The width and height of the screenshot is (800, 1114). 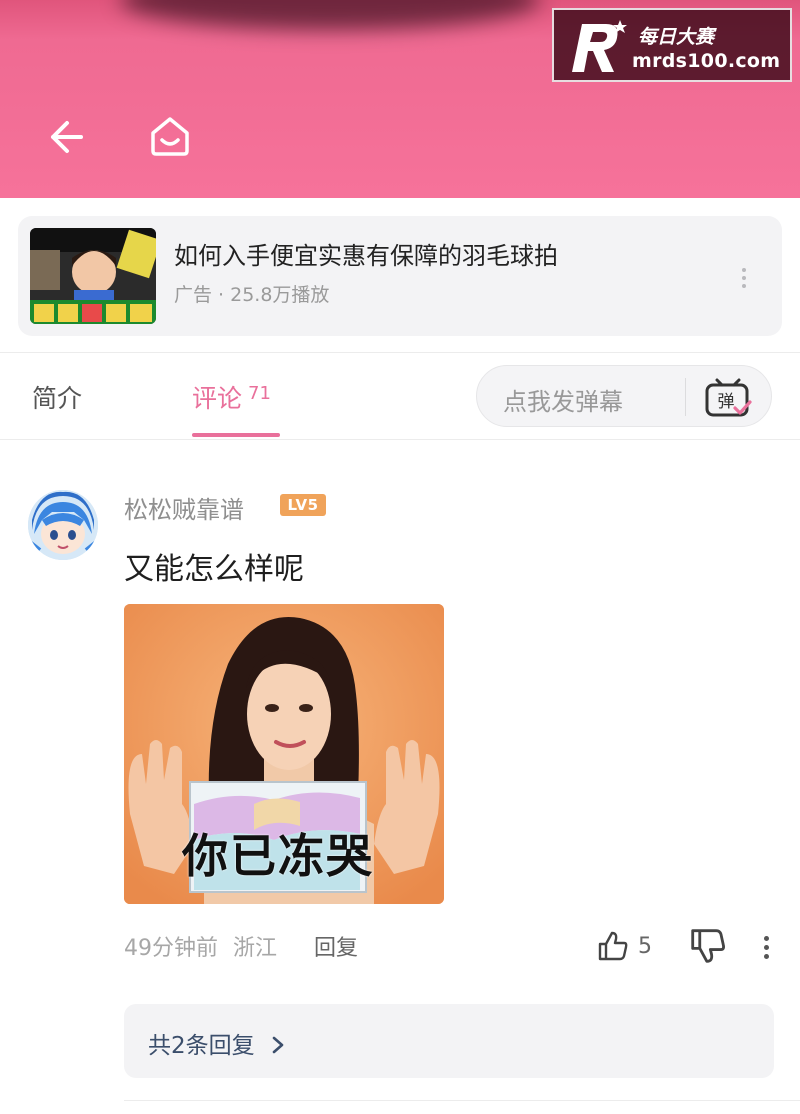 What do you see at coordinates (744, 278) in the screenshot?
I see `ad-more-menu-icon` at bounding box center [744, 278].